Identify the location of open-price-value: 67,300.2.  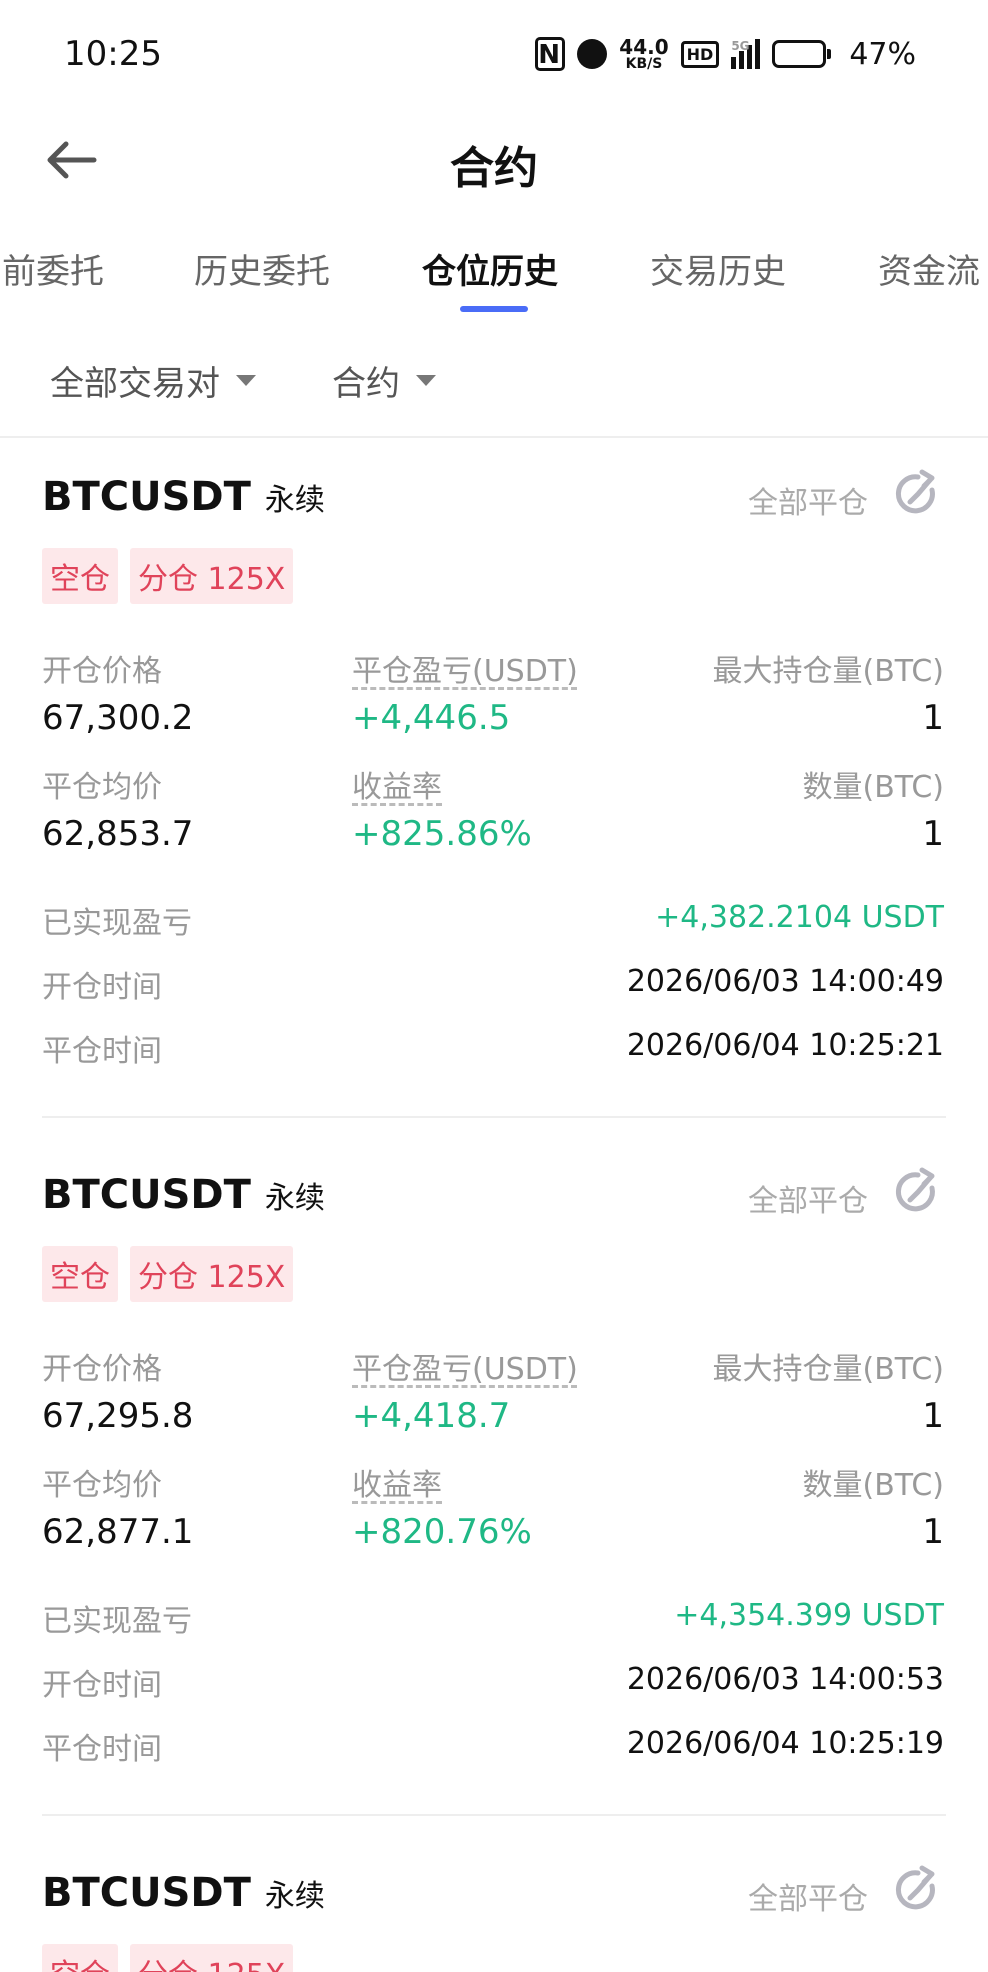
(118, 718).